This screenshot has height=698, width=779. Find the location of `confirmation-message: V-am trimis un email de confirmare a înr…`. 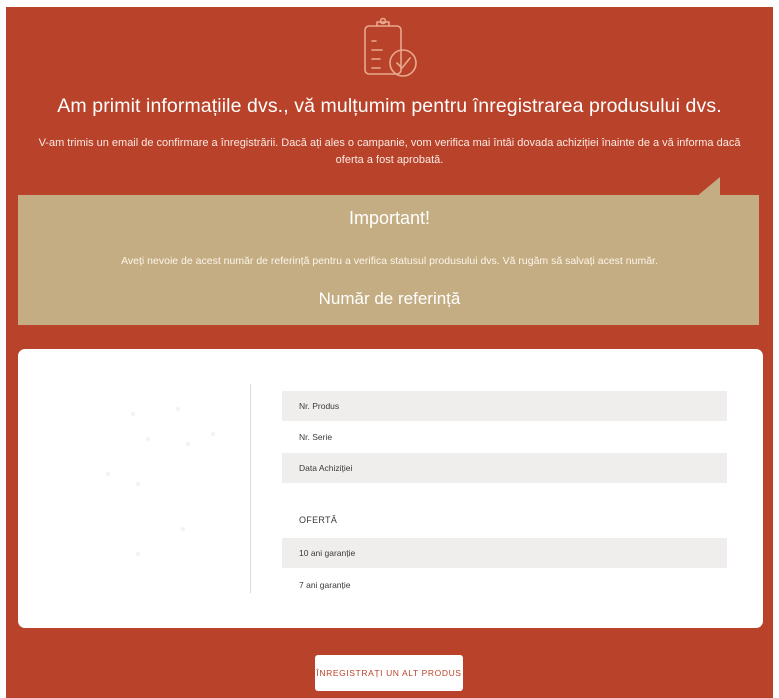

confirmation-message: V-am trimis un email de confirmare a înr… is located at coordinates (389, 151).